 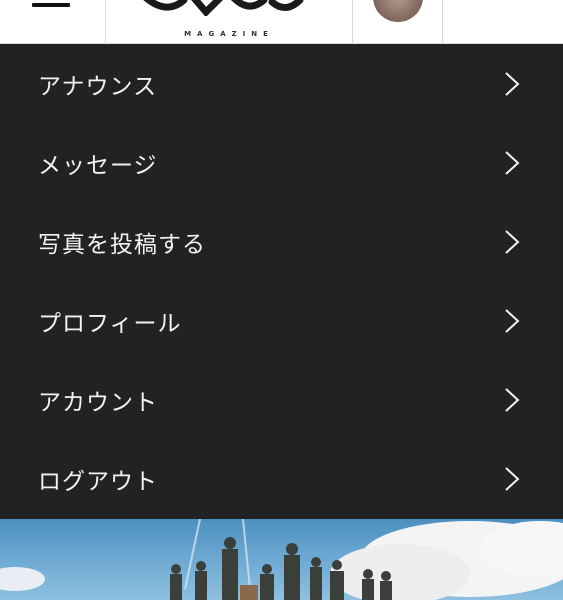 I want to click on hero-photo-illustration, so click(x=281, y=559).